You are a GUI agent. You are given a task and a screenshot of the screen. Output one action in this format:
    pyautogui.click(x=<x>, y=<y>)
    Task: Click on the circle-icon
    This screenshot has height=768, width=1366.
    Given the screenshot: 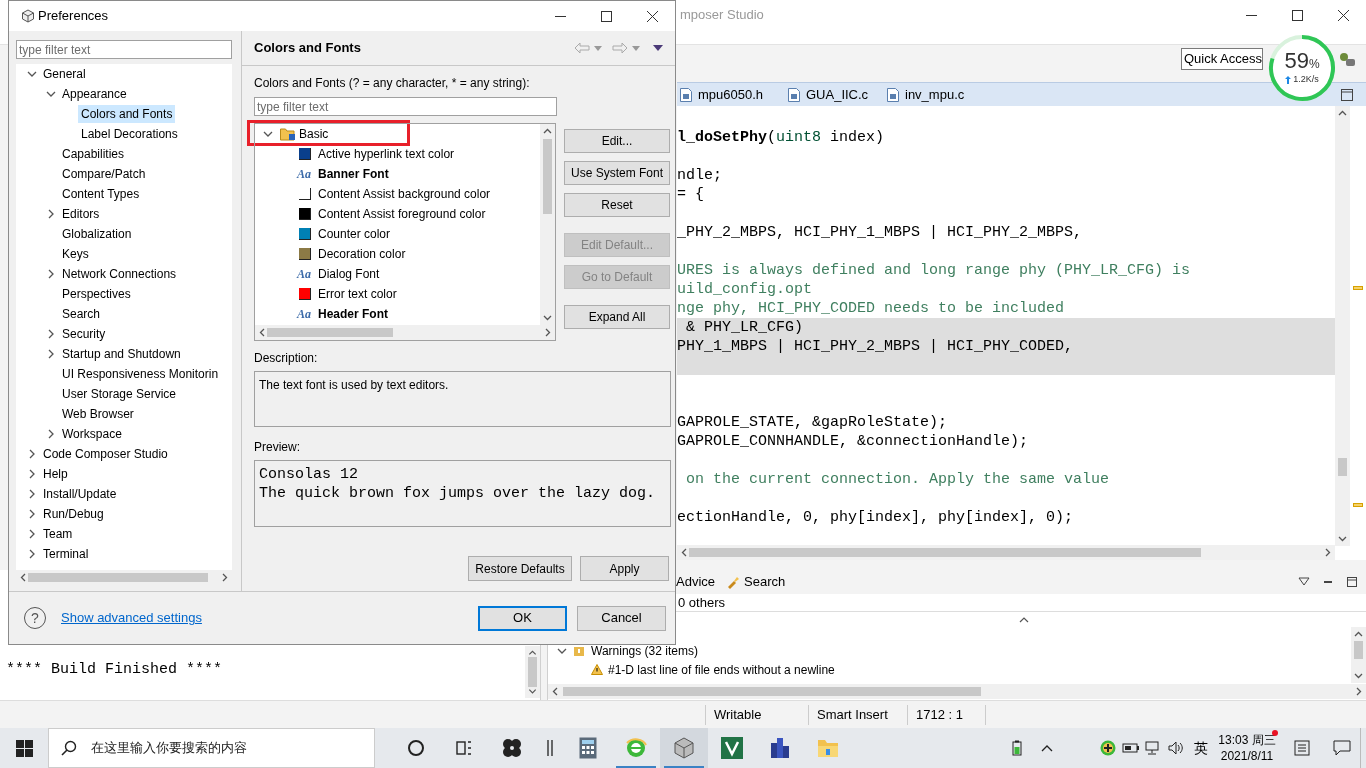 What is the action you would take?
    pyautogui.click(x=416, y=748)
    